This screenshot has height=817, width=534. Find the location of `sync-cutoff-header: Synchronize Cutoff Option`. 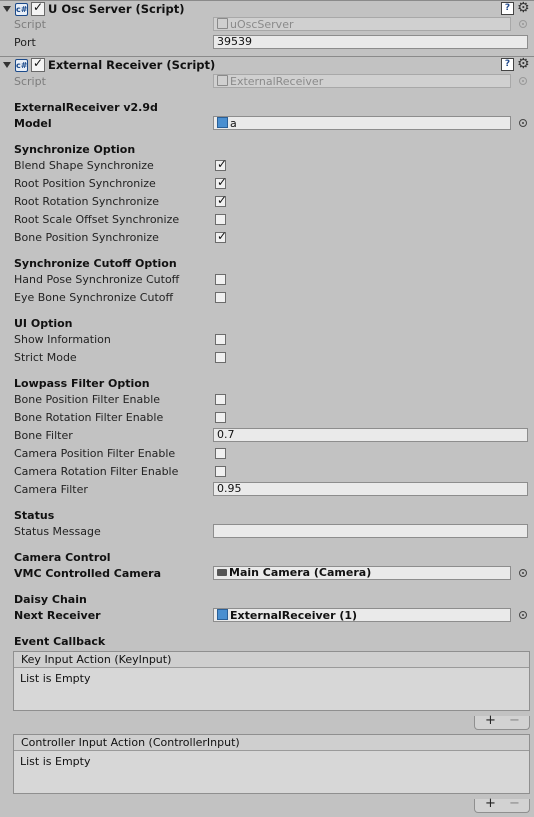

sync-cutoff-header: Synchronize Cutoff Option is located at coordinates (95, 263).